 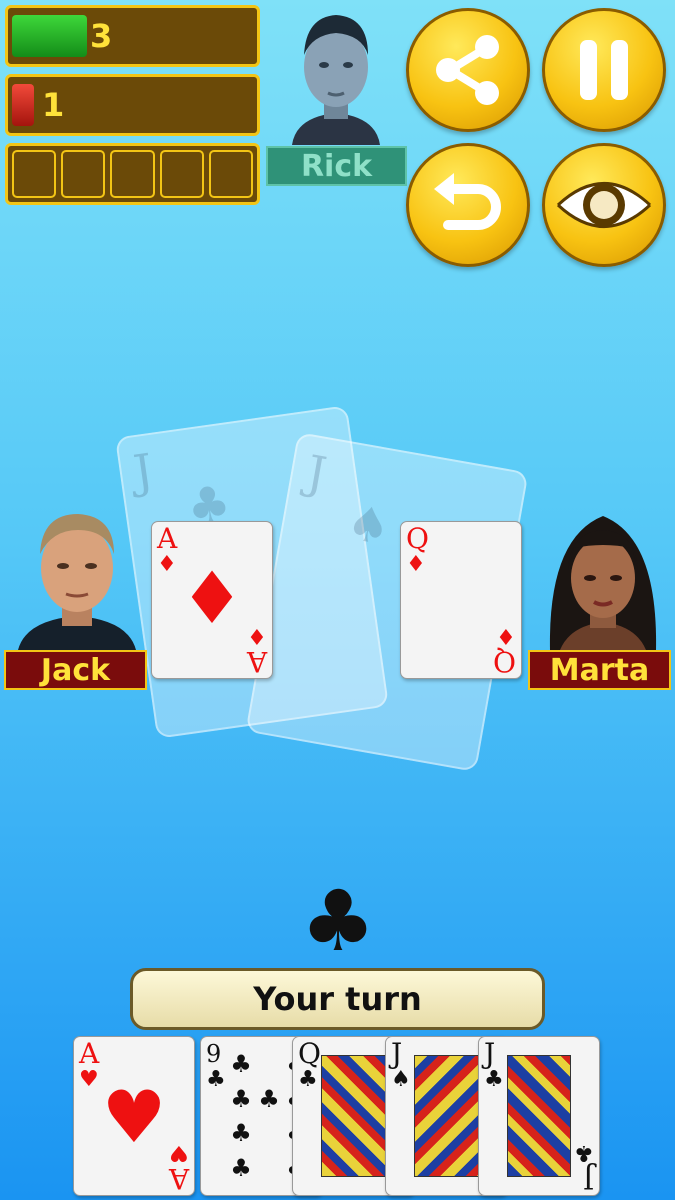 I want to click on undo-button, so click(x=468, y=205).